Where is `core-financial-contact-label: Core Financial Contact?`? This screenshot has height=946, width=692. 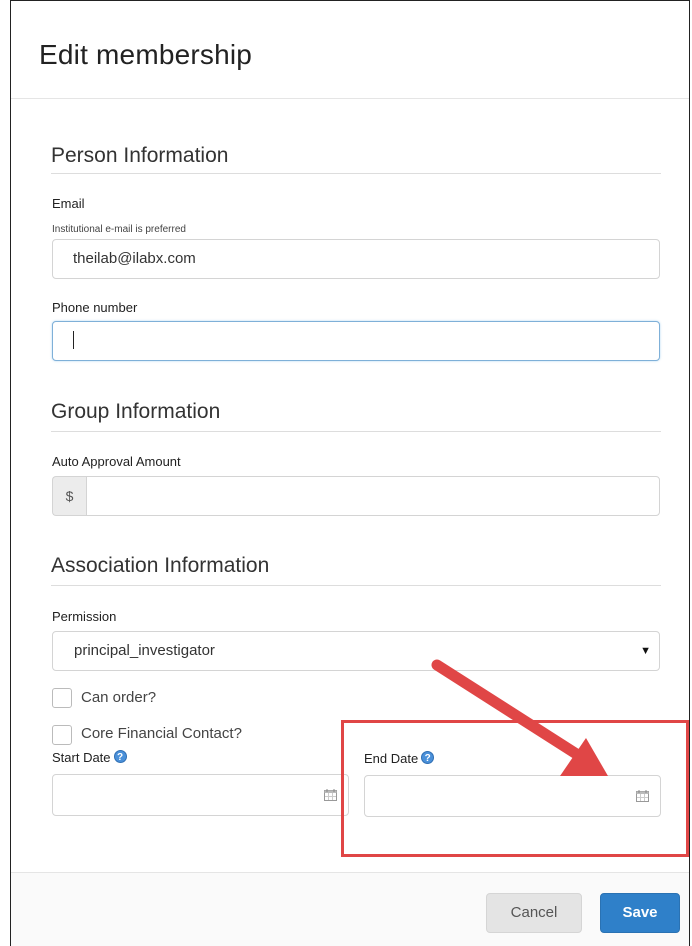
core-financial-contact-label: Core Financial Contact? is located at coordinates (161, 733).